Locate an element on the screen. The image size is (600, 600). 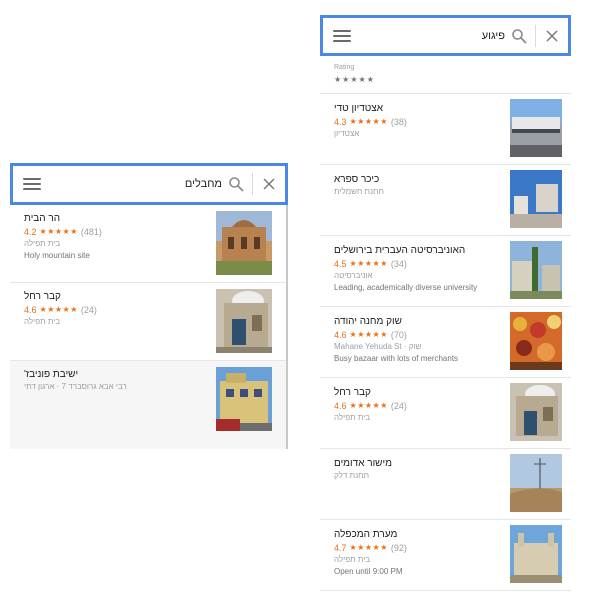
result-rating: 4.7 ★★★★★ (92) is located at coordinates (422, 548).